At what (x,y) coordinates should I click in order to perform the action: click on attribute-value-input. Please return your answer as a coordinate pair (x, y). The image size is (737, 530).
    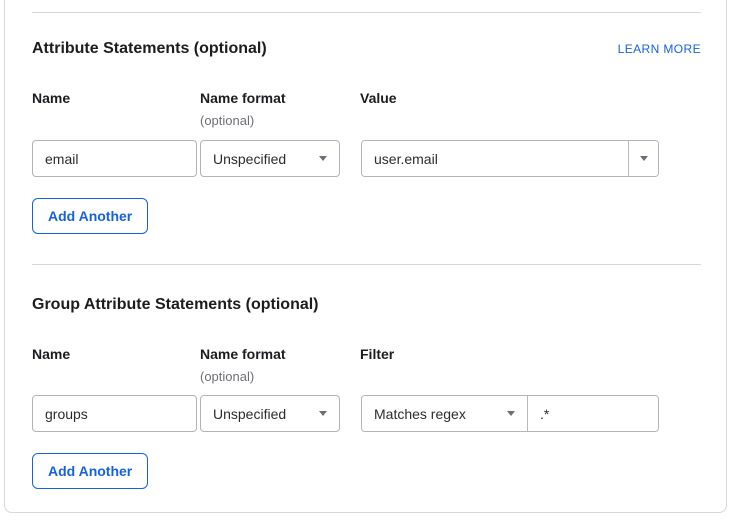
    Looking at the image, I should click on (495, 158).